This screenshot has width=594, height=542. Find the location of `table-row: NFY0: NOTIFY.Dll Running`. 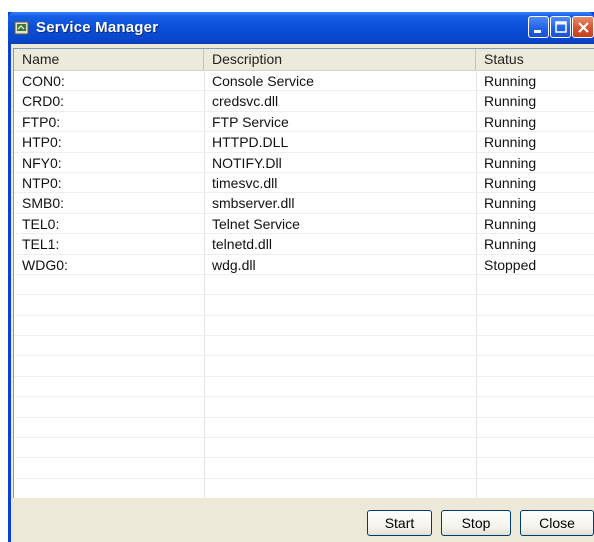

table-row: NFY0: NOTIFY.Dll Running is located at coordinates (304, 163).